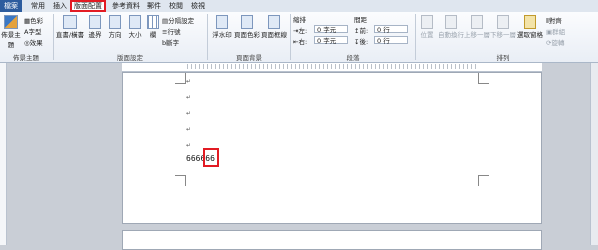  I want to click on tab-mailings: 郵件, so click(154, 6).